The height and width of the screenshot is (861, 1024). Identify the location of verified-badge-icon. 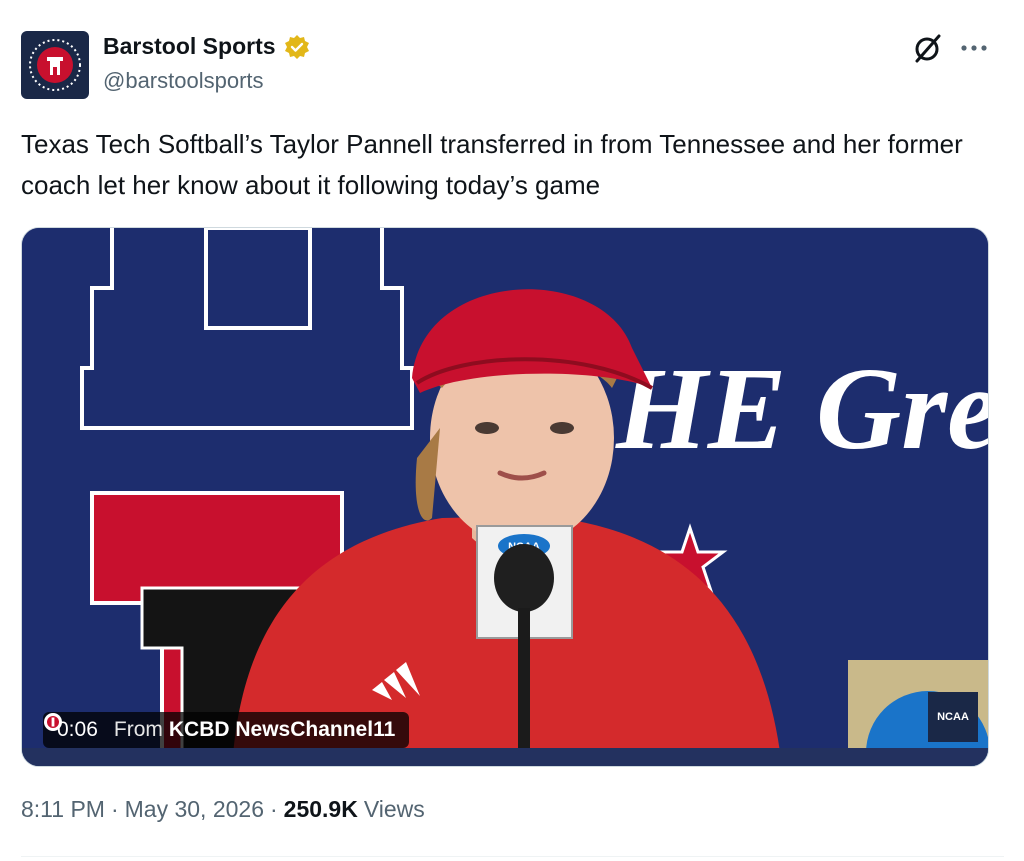
(296, 46).